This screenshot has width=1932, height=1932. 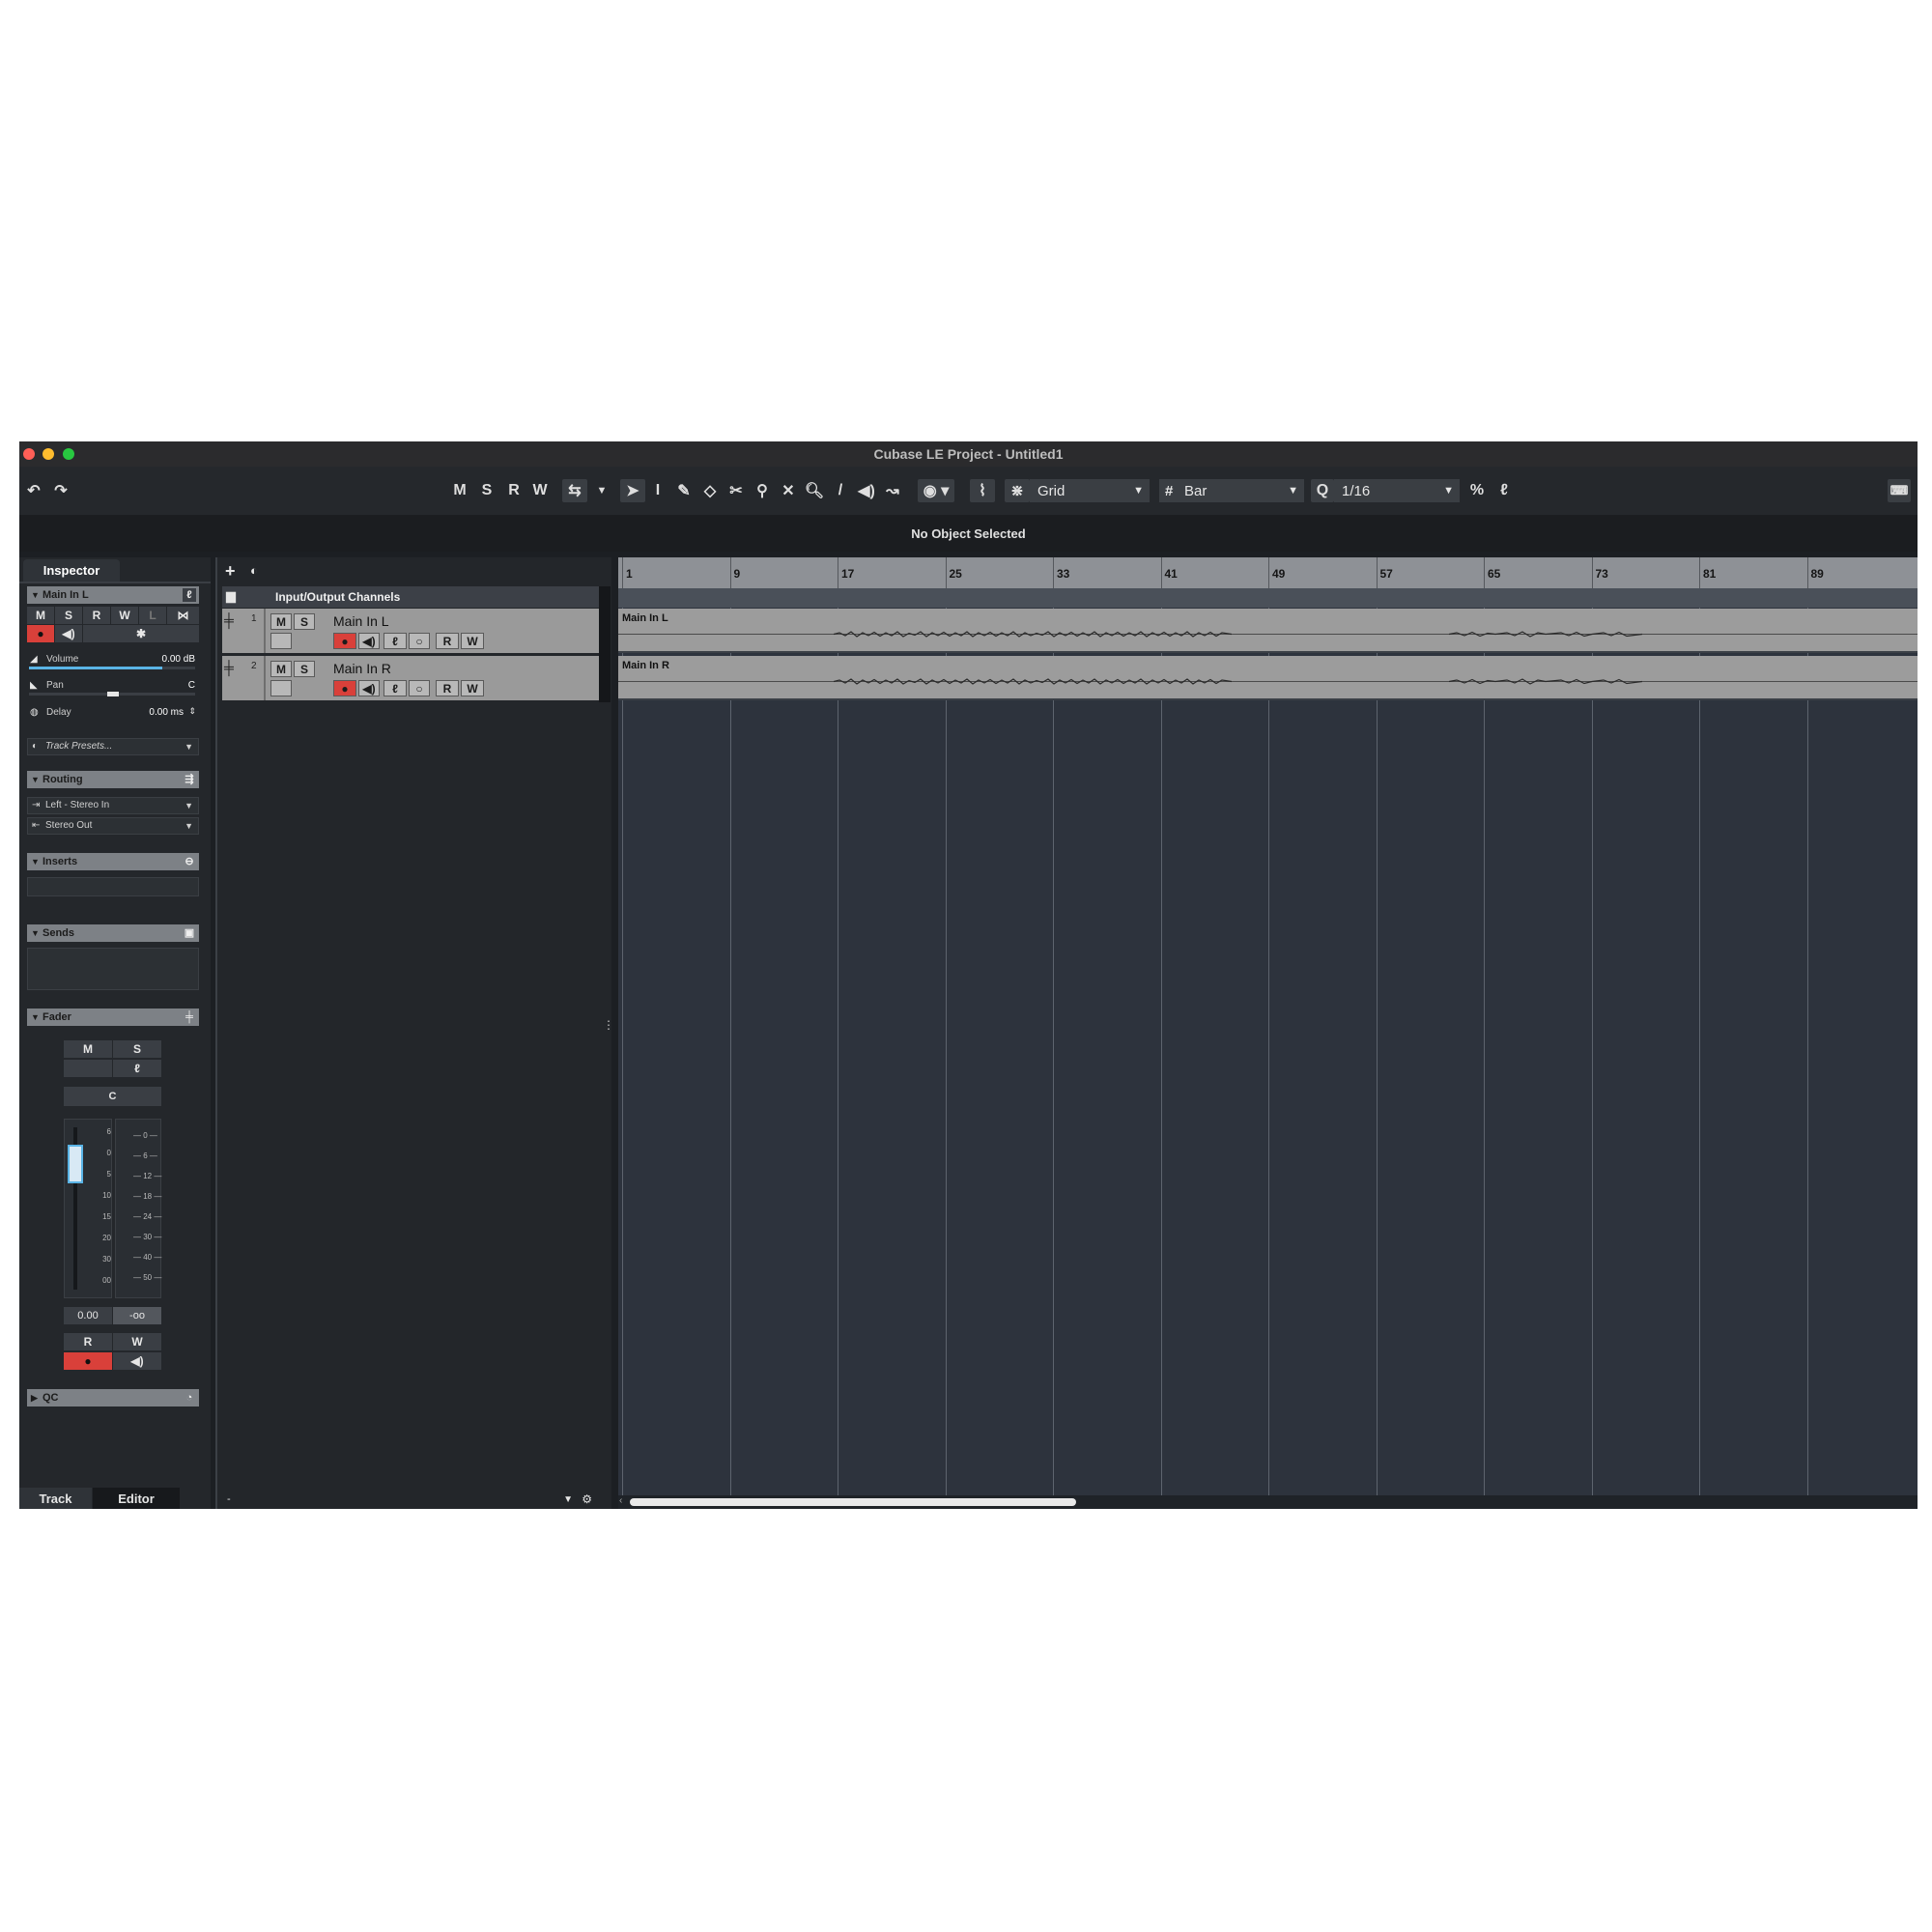 I want to click on autoscroll-dropdown-icon: ▼, so click(x=601, y=490).